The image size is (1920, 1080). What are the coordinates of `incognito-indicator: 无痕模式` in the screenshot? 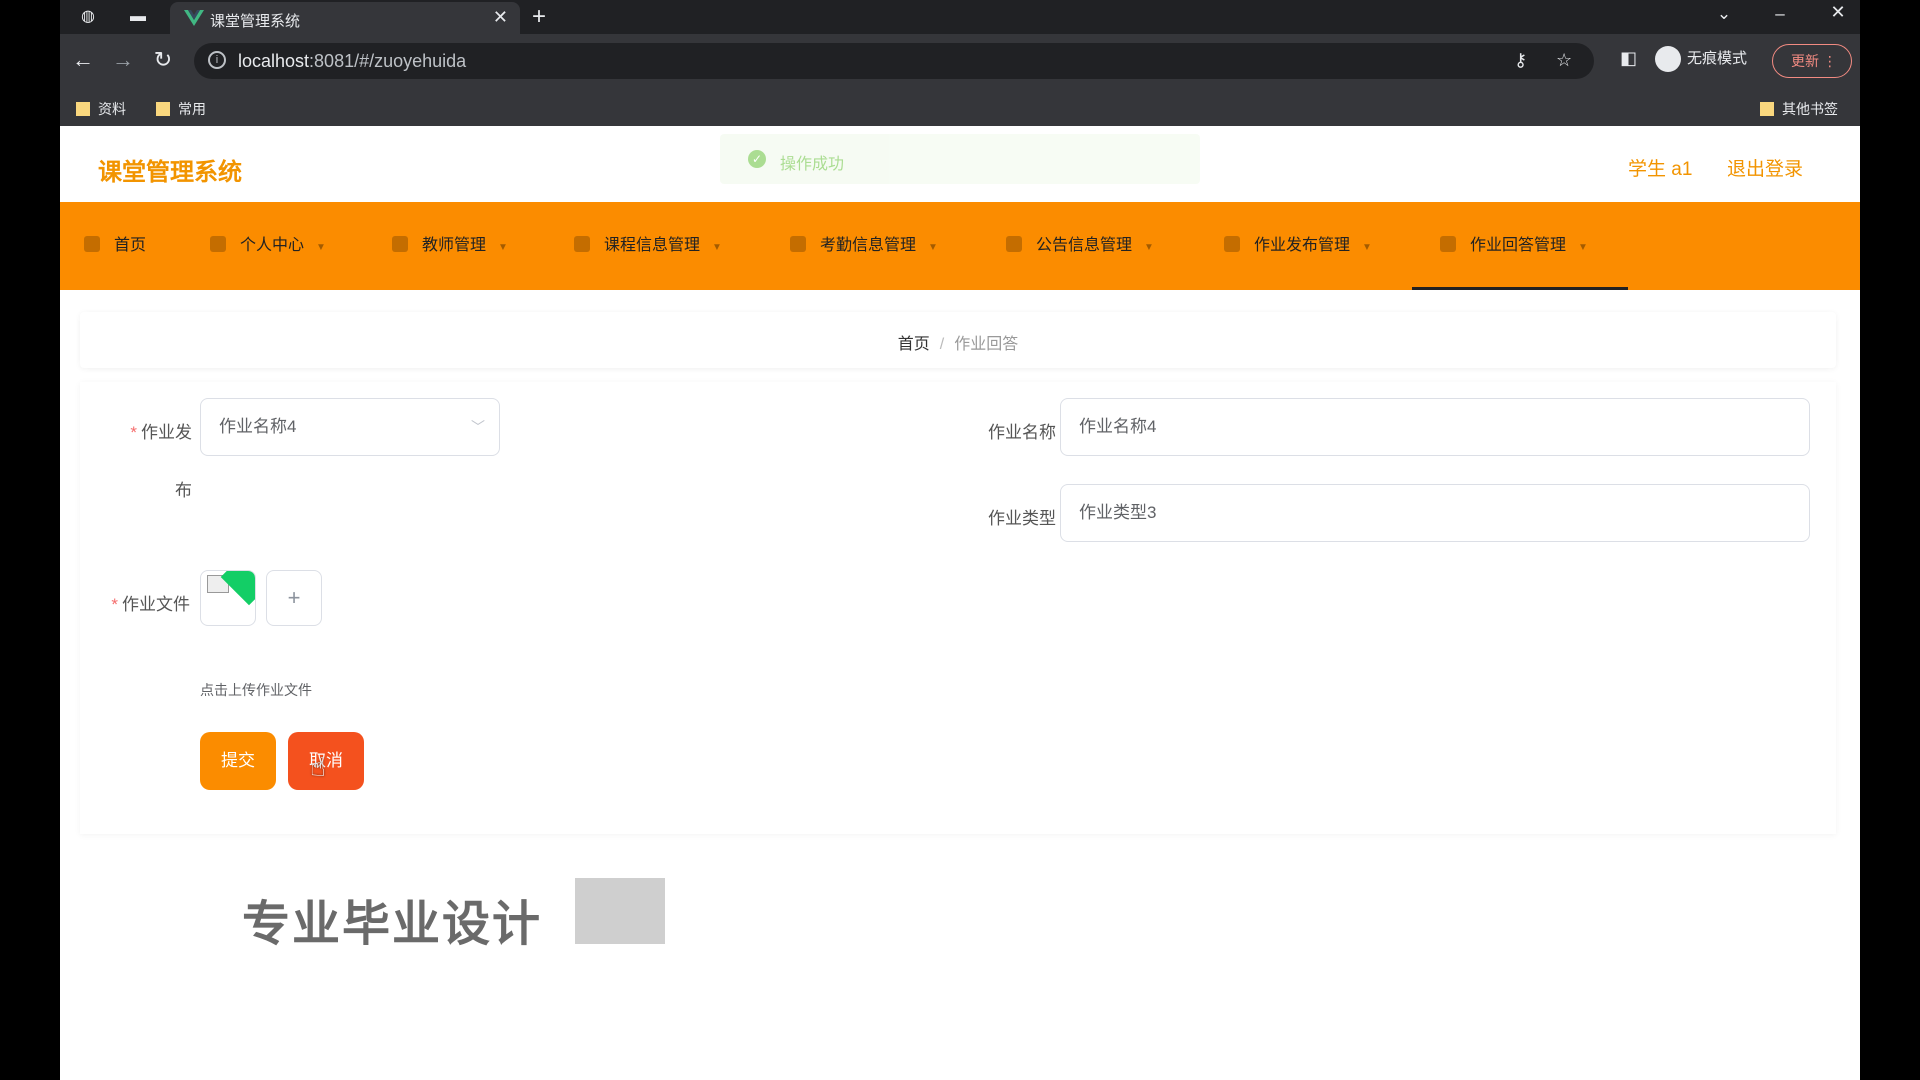 It's located at (1701, 59).